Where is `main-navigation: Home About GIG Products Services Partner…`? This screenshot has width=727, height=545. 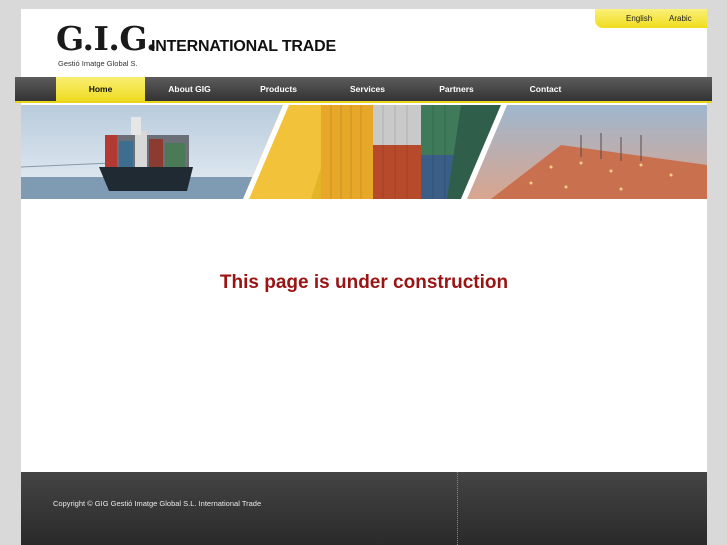 main-navigation: Home About GIG Products Services Partner… is located at coordinates (363, 90).